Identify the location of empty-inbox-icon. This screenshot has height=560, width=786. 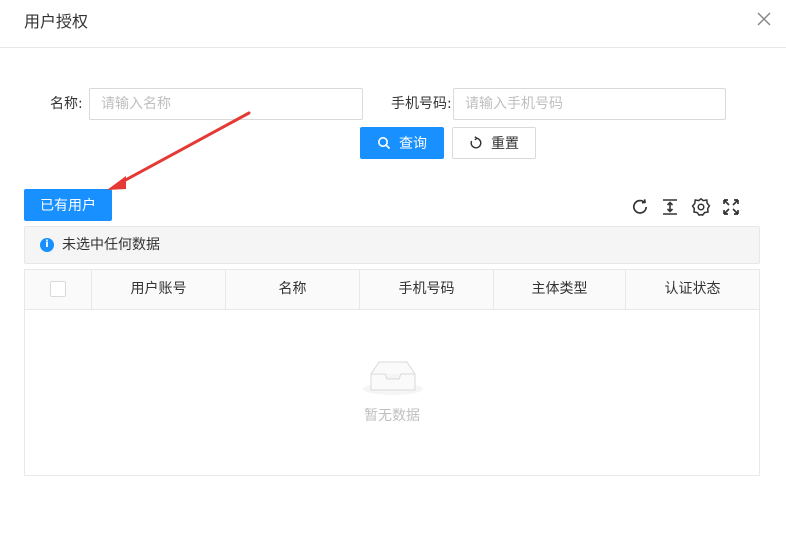
(393, 378).